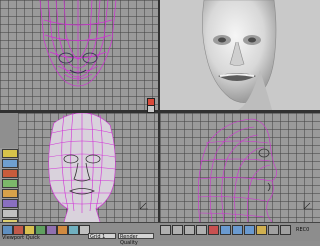  Describe the element at coordinates (237, 230) in the screenshot. I see `pan-icon` at that location.